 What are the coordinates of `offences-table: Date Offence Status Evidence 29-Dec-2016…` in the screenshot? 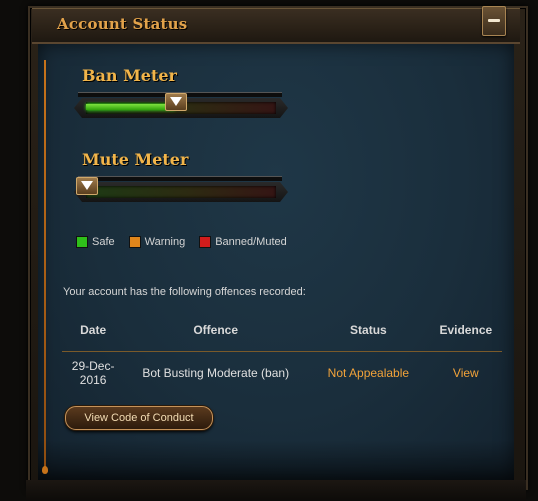 It's located at (282, 356).